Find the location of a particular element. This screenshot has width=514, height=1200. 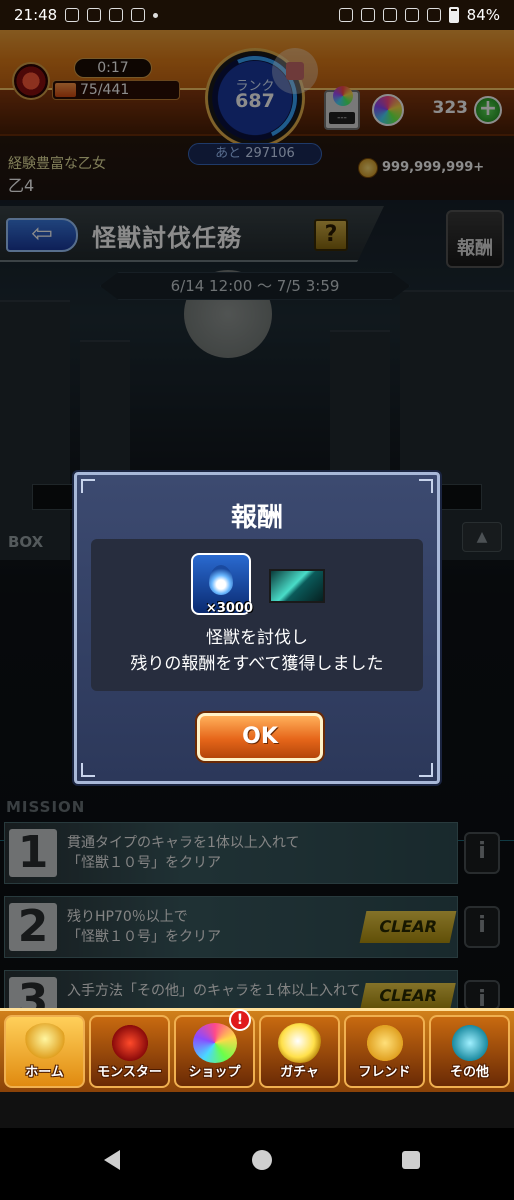

nav-friend: フレンド is located at coordinates (384, 1051).